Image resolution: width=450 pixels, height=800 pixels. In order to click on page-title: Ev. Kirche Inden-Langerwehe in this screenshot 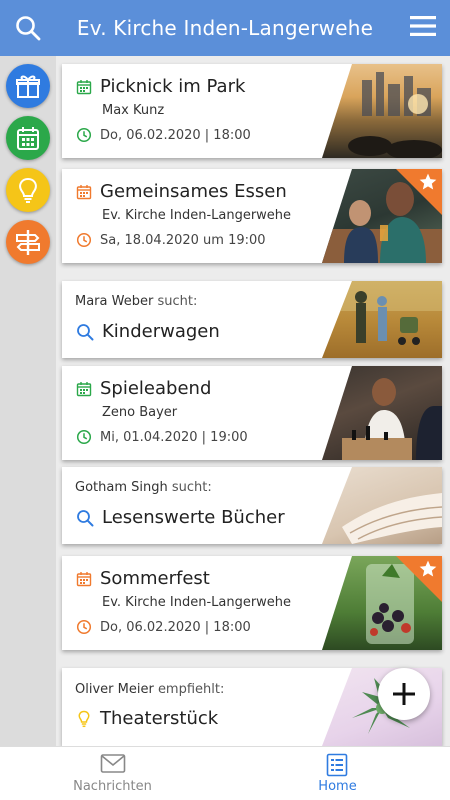, I will do `click(225, 28)`.